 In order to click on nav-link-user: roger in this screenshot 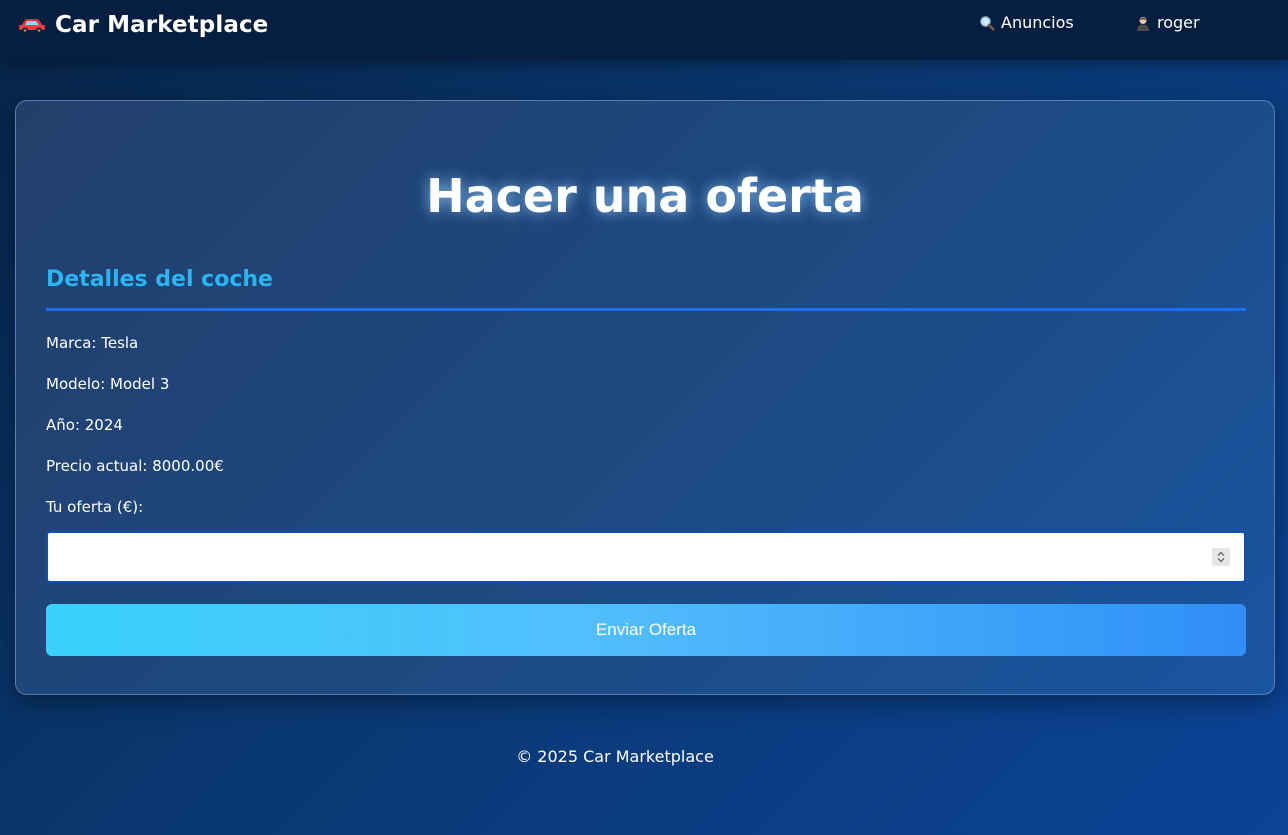, I will do `click(1167, 22)`.